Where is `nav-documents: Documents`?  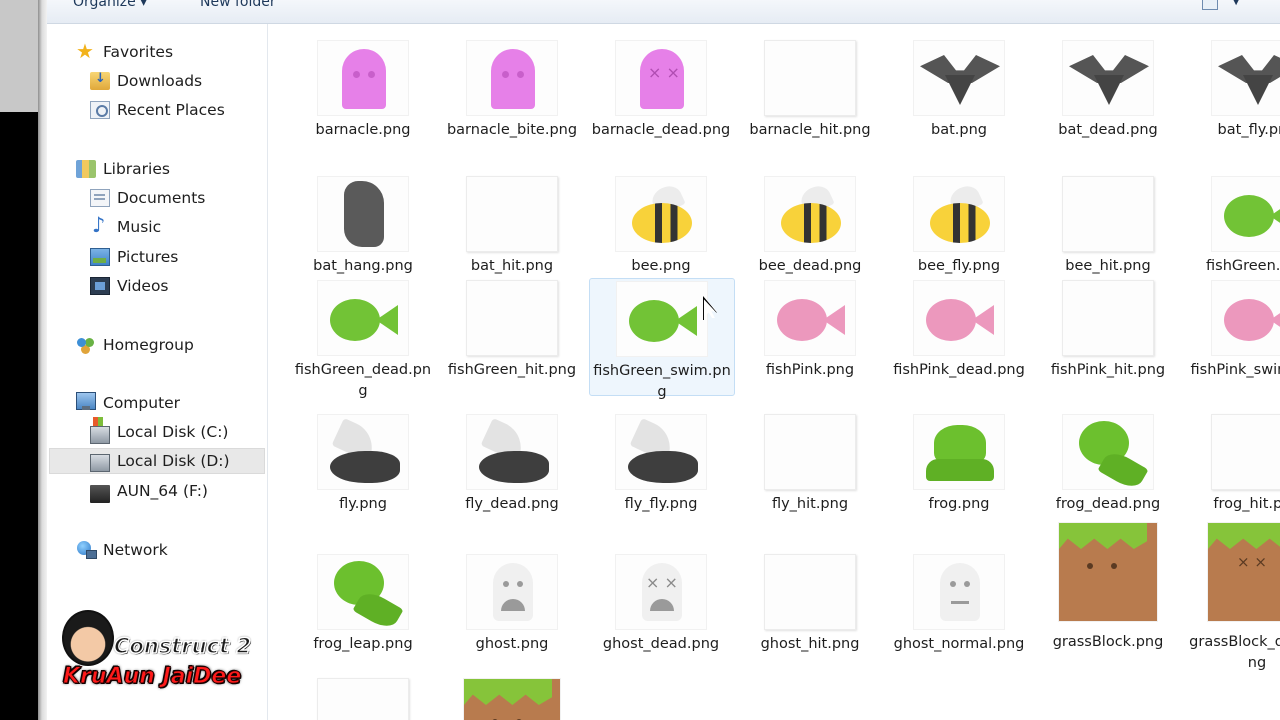
nav-documents: Documents is located at coordinates (147, 198).